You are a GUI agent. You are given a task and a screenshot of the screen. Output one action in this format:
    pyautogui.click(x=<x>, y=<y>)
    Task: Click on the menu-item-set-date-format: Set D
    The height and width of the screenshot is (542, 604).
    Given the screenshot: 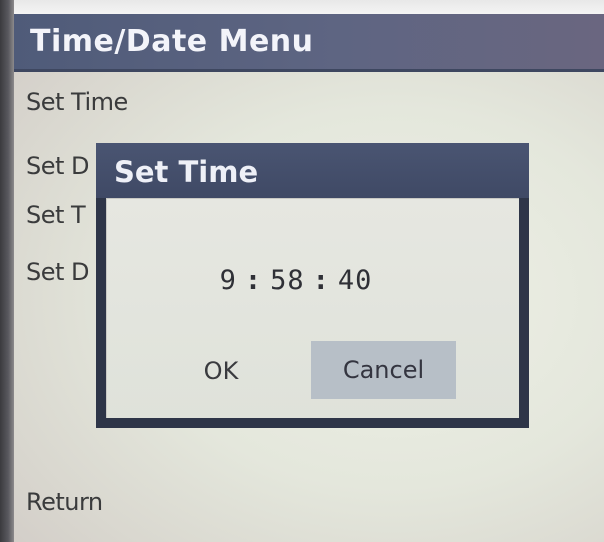 What is the action you would take?
    pyautogui.click(x=58, y=272)
    